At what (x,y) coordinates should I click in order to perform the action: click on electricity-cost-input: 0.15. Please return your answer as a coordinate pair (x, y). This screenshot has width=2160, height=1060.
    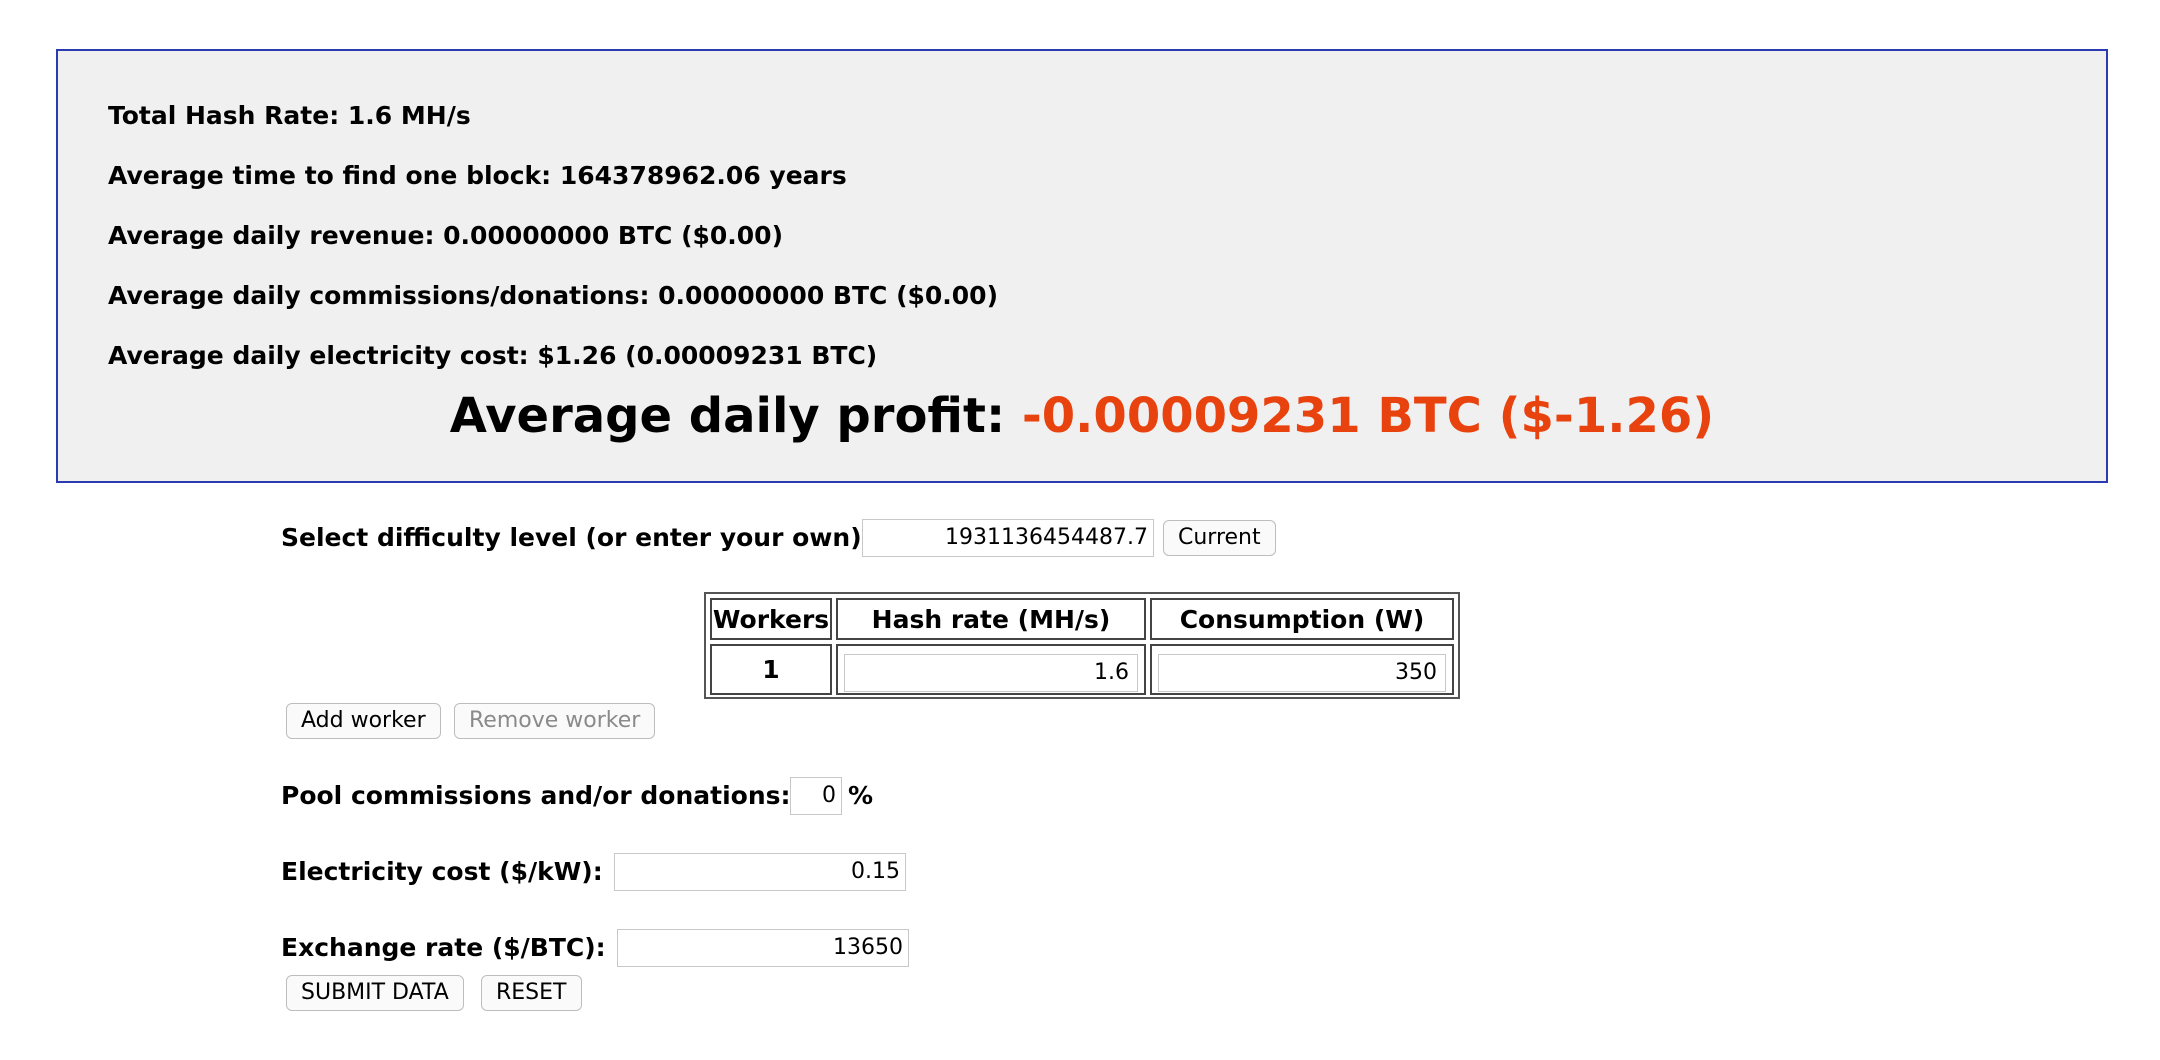
    Looking at the image, I should click on (760, 872).